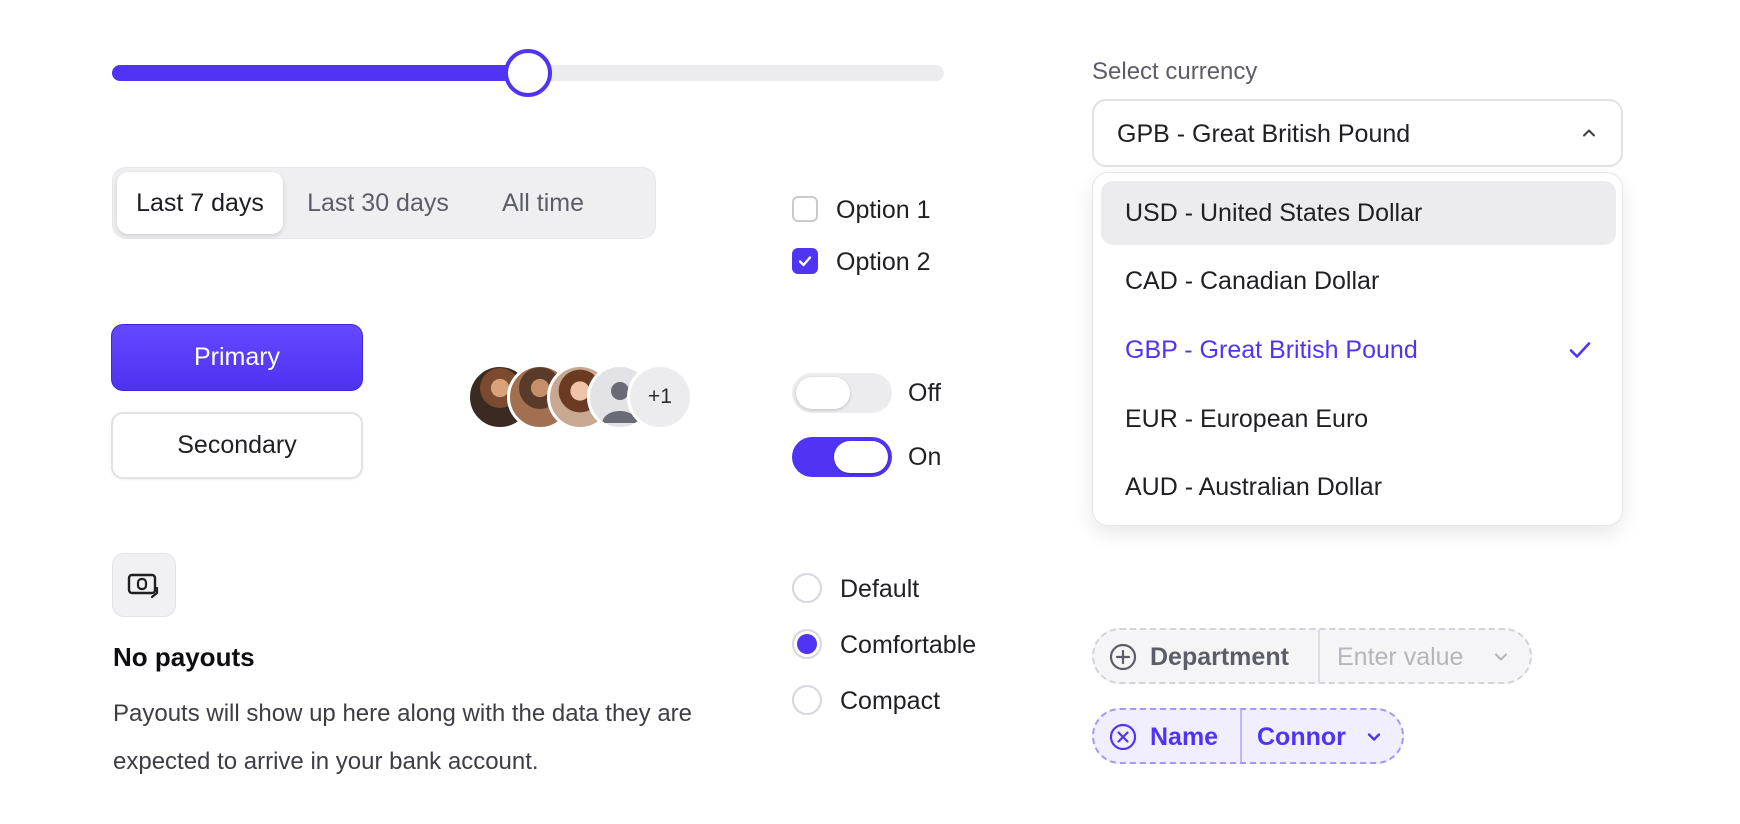  I want to click on slider-fill, so click(320, 73).